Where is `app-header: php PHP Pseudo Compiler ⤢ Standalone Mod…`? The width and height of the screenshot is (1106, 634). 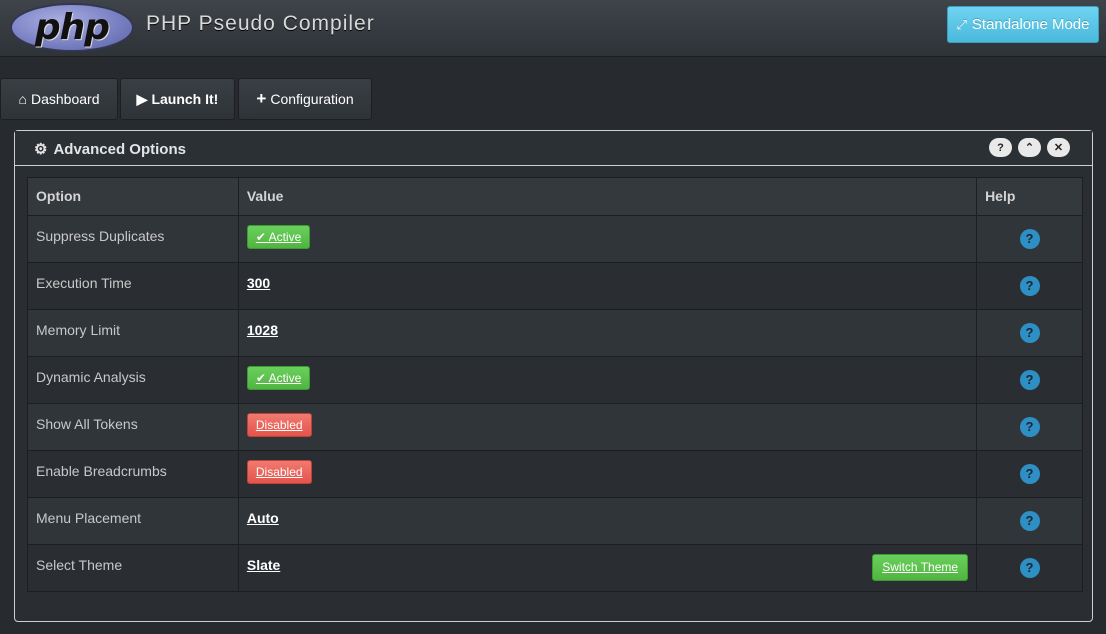 app-header: php PHP Pseudo Compiler ⤢ Standalone Mod… is located at coordinates (553, 28).